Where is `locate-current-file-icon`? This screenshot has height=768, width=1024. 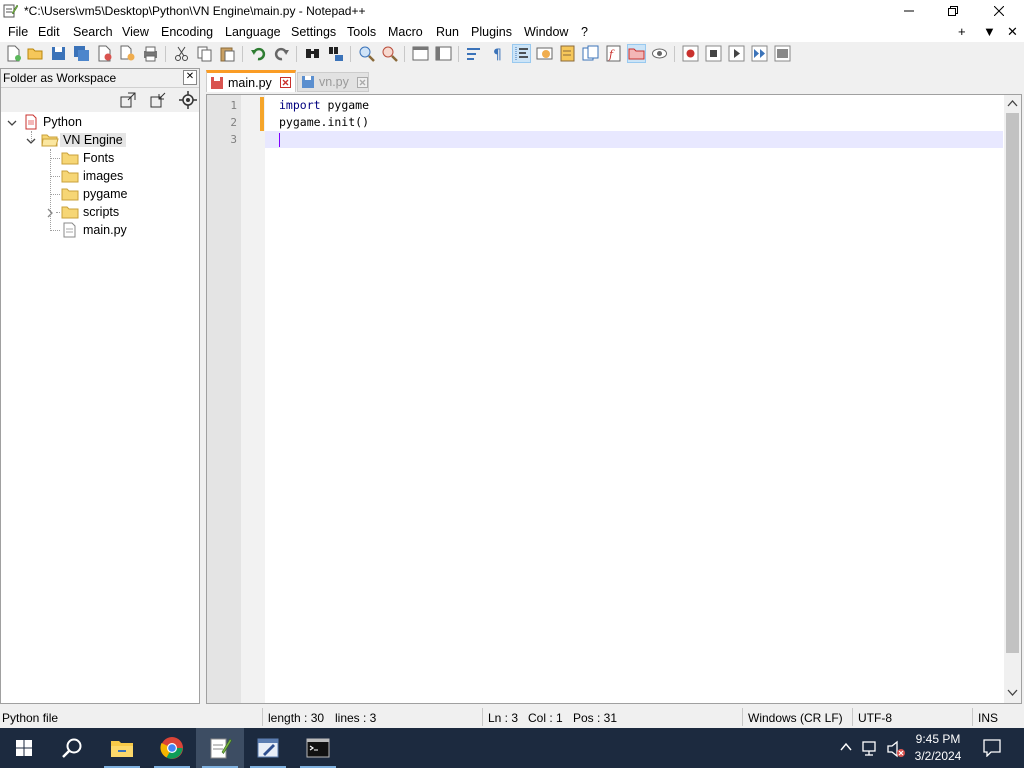
locate-current-file-icon is located at coordinates (188, 100).